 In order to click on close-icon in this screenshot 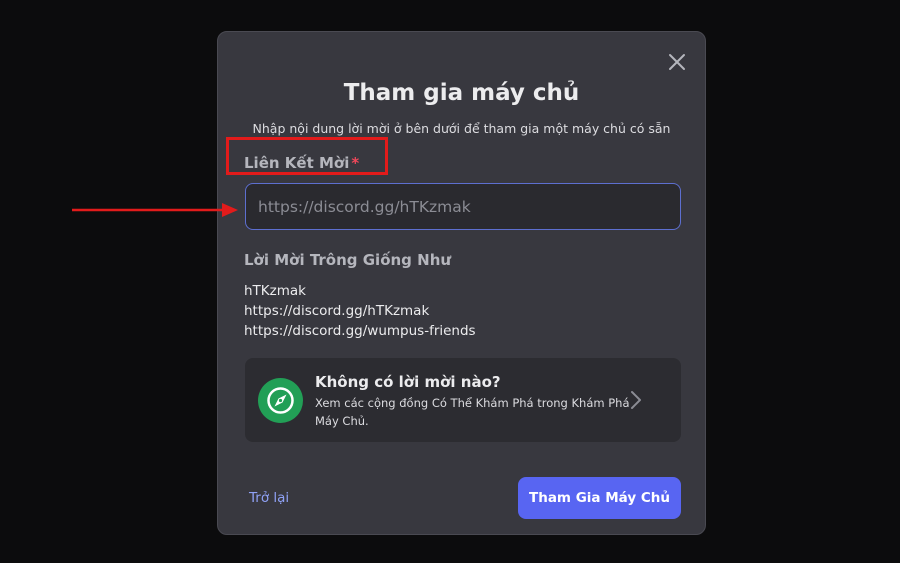, I will do `click(677, 62)`.